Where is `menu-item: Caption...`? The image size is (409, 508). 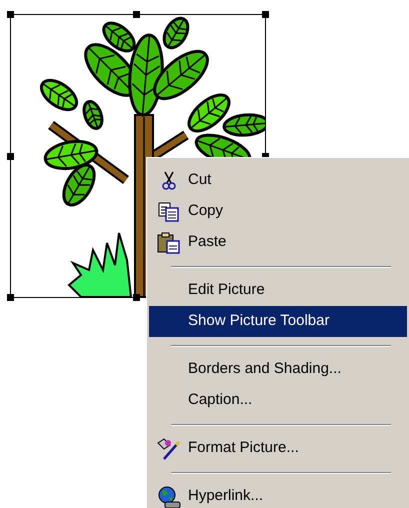 menu-item: Caption... is located at coordinates (278, 400).